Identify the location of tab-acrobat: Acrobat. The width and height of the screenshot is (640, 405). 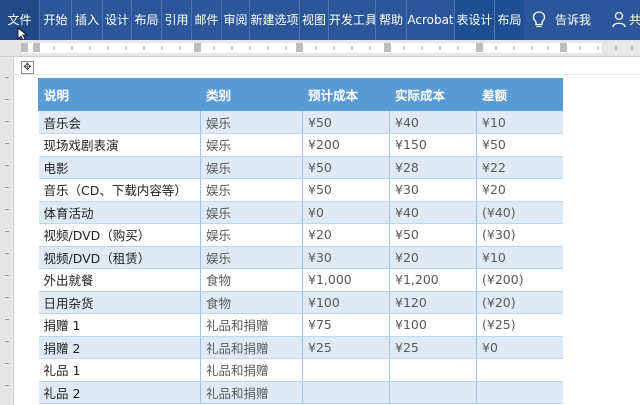
(431, 20).